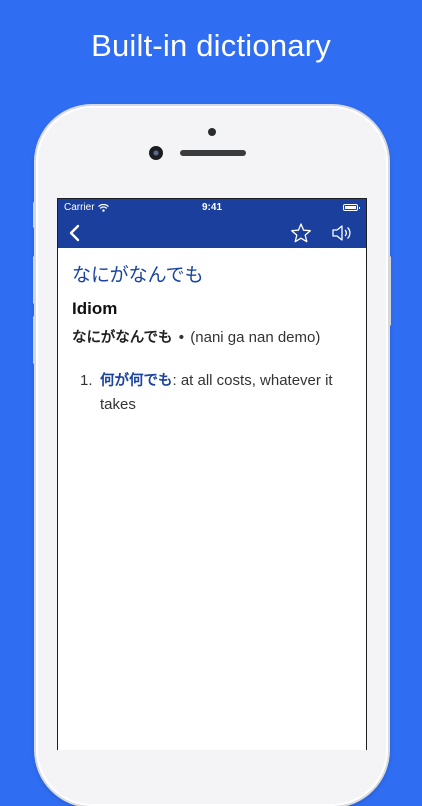 This screenshot has width=422, height=806. I want to click on power-button, so click(389, 291).